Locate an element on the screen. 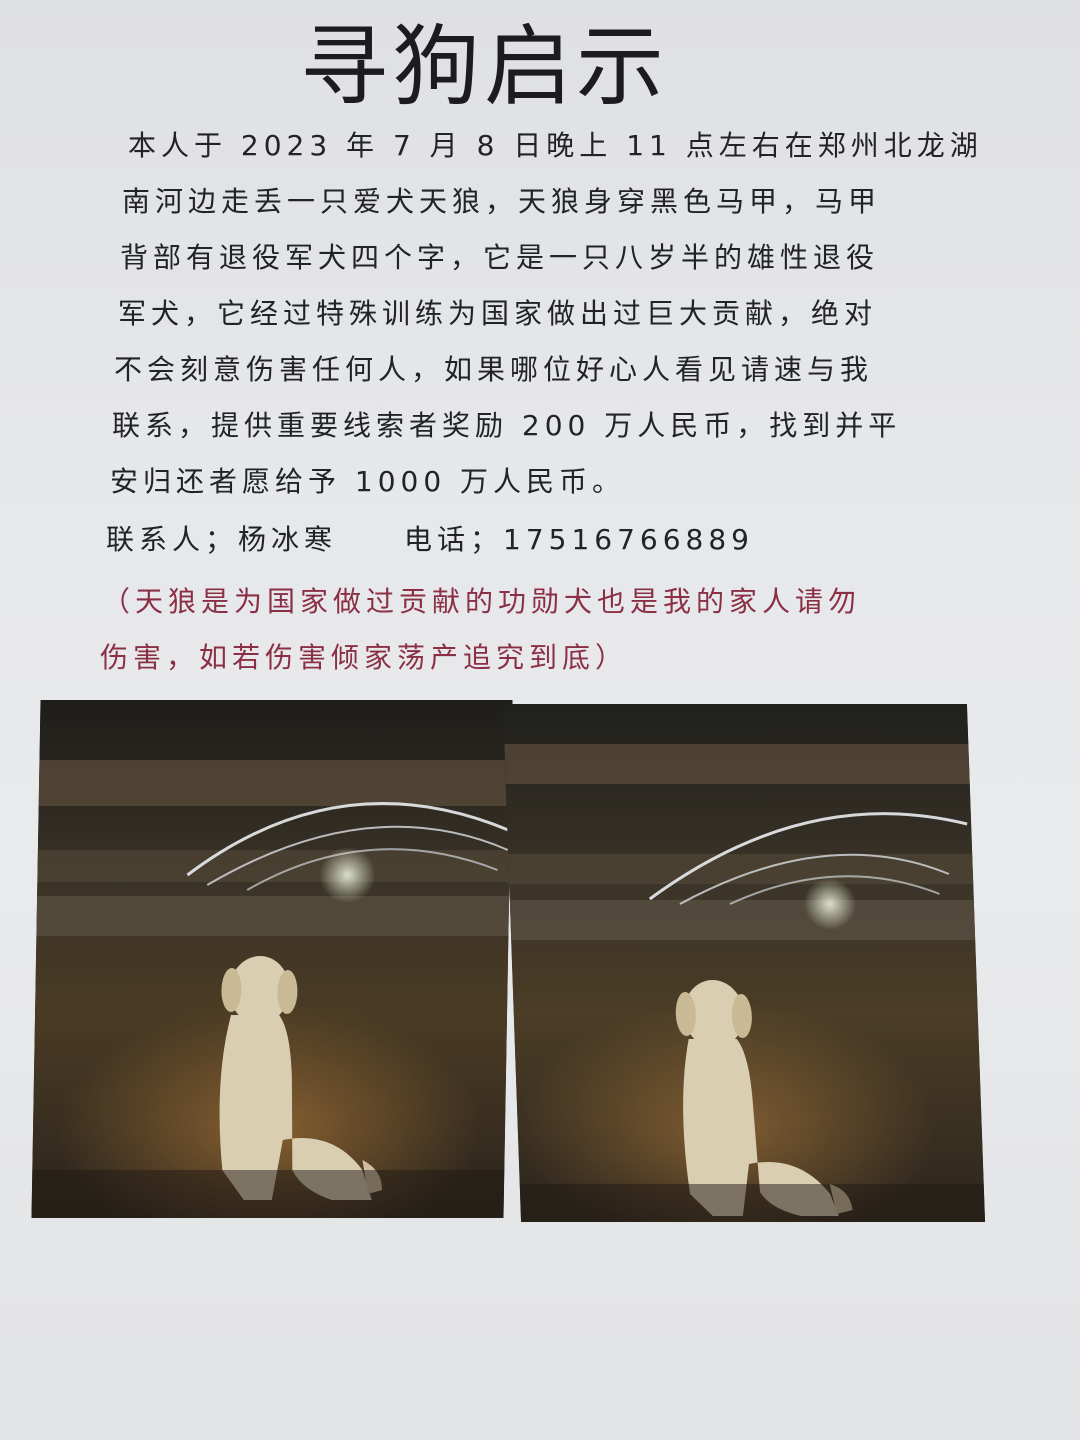  body-line: 安归还者愿给予 1000 万人民币。 is located at coordinates (368, 481).